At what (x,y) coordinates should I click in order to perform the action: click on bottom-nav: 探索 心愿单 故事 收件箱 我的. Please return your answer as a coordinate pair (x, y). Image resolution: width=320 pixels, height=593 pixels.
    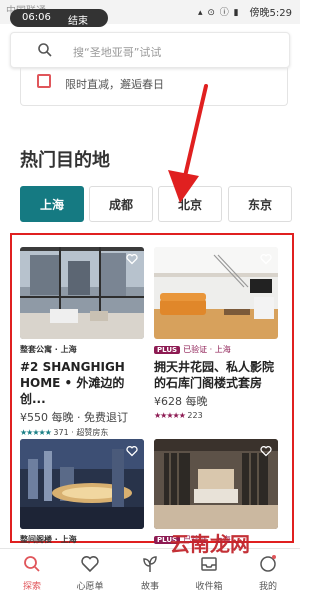
    Looking at the image, I should click on (150, 570).